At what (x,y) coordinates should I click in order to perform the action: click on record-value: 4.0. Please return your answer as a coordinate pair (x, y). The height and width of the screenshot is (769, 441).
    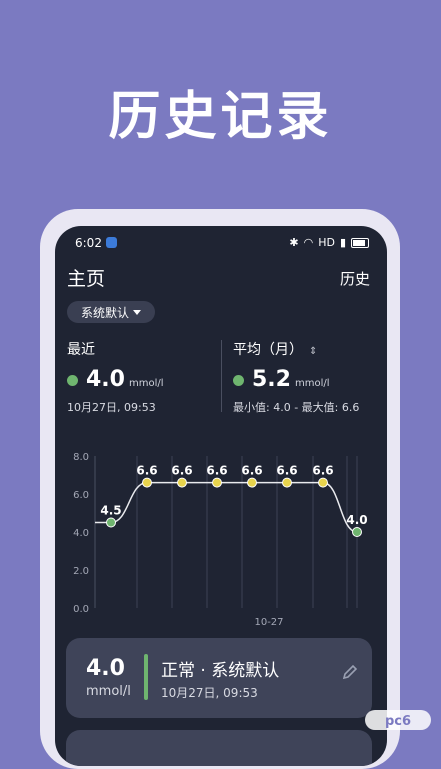
    Looking at the image, I should click on (105, 668).